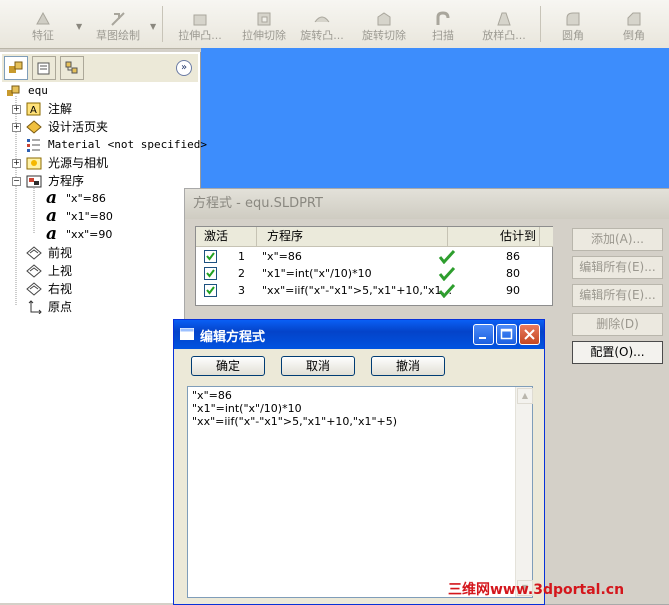 This screenshot has height=605, width=669. What do you see at coordinates (35, 307) in the screenshot?
I see `origin-icon` at bounding box center [35, 307].